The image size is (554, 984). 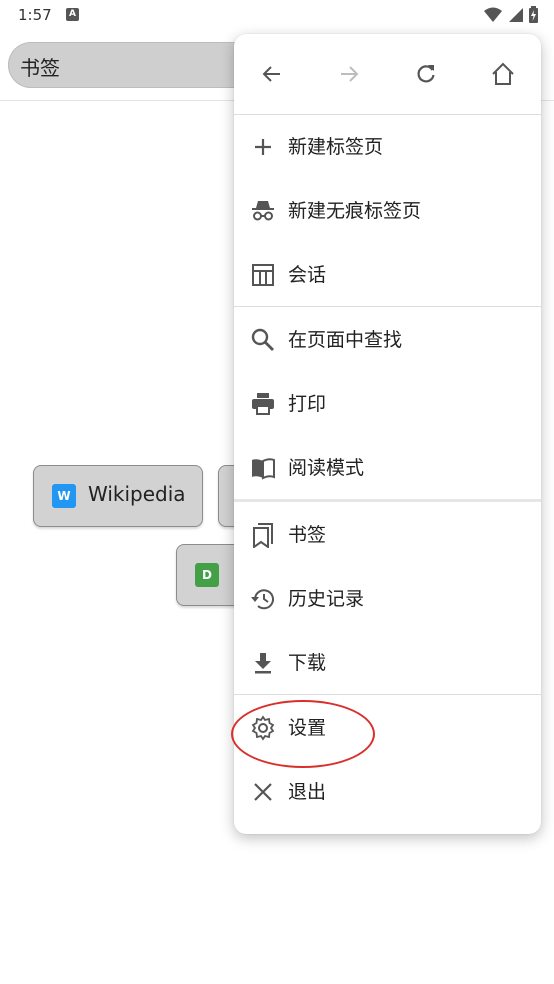 What do you see at coordinates (40, 68) in the screenshot?
I see `url-bar-text: 书签` at bounding box center [40, 68].